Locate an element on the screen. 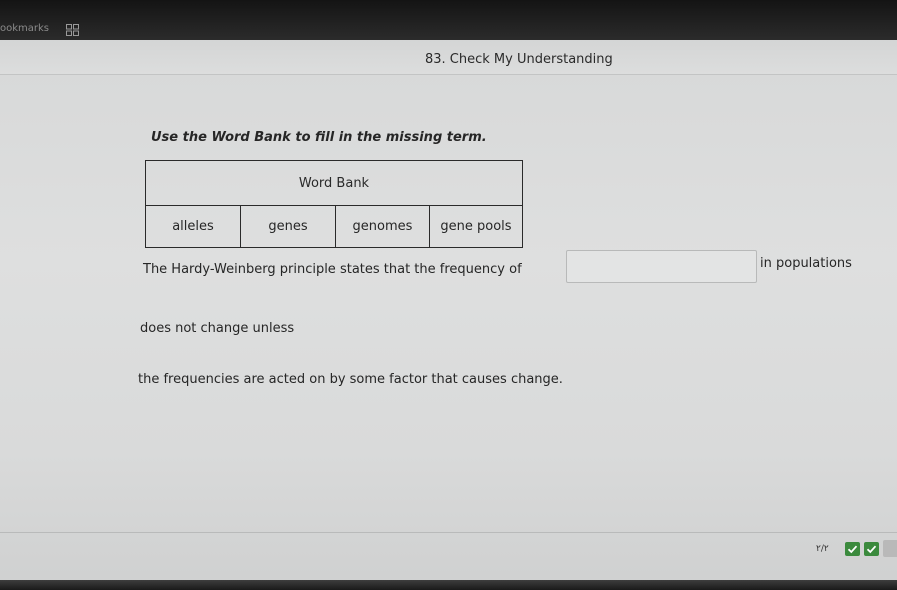 Image resolution: width=897 pixels, height=590 pixels. page-counter: ٢/٢ is located at coordinates (822, 549).